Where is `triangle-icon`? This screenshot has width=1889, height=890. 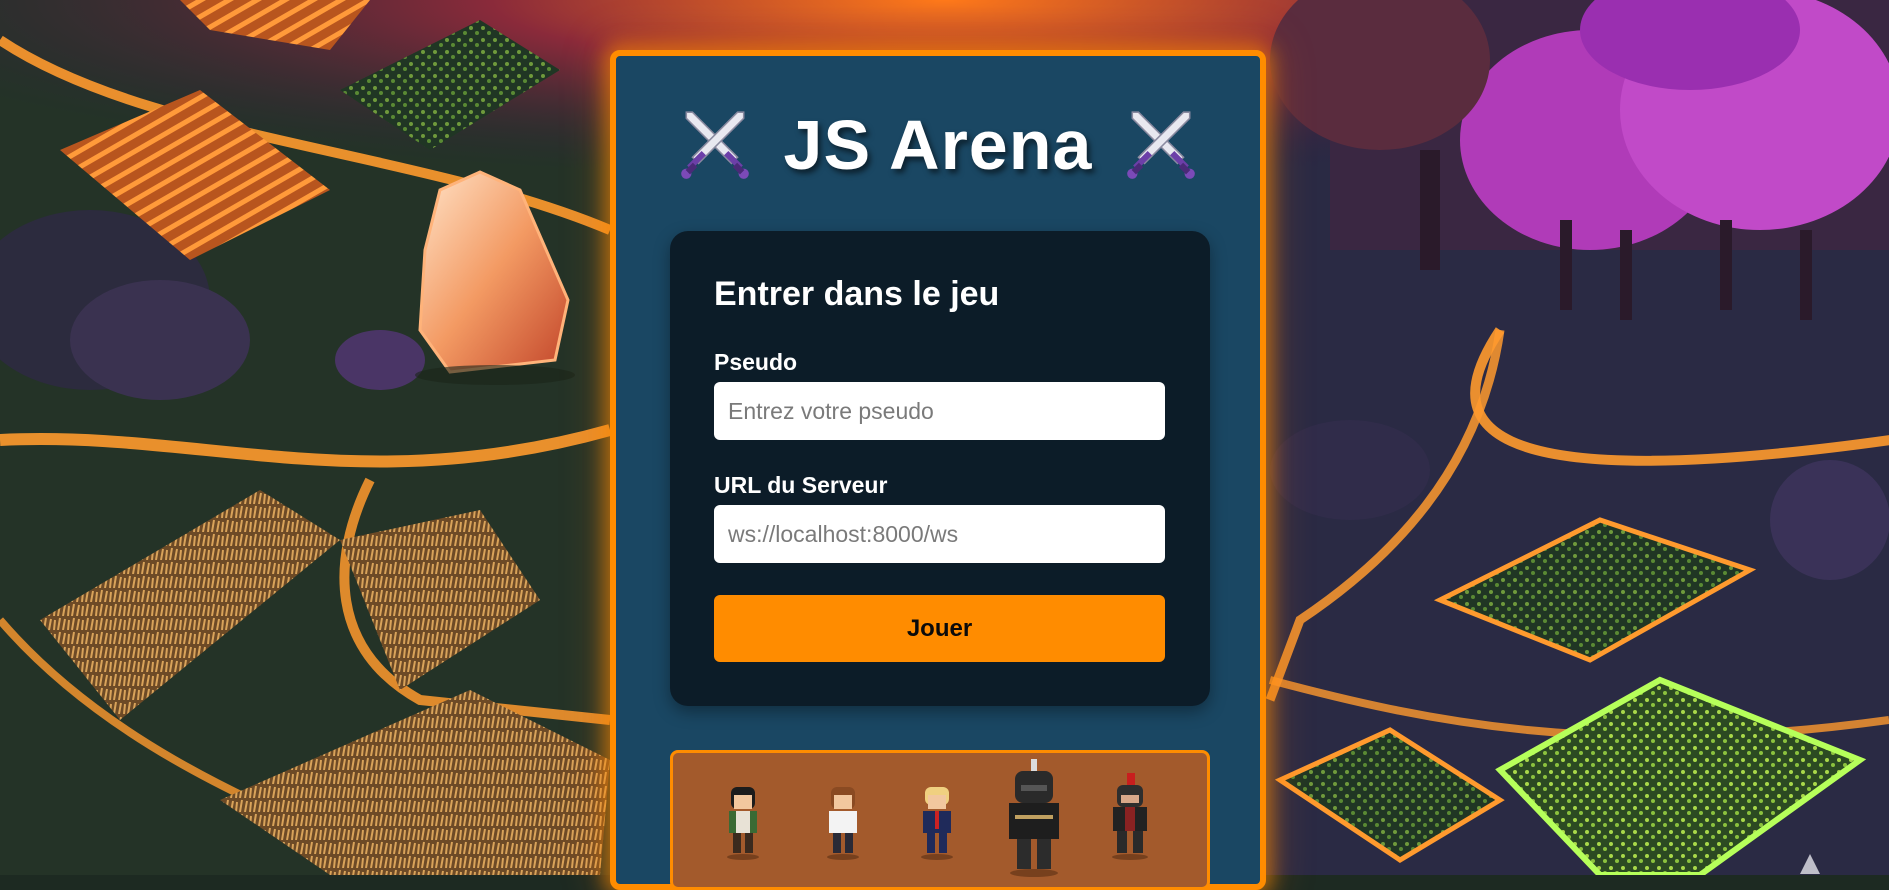 triangle-icon is located at coordinates (1810, 864).